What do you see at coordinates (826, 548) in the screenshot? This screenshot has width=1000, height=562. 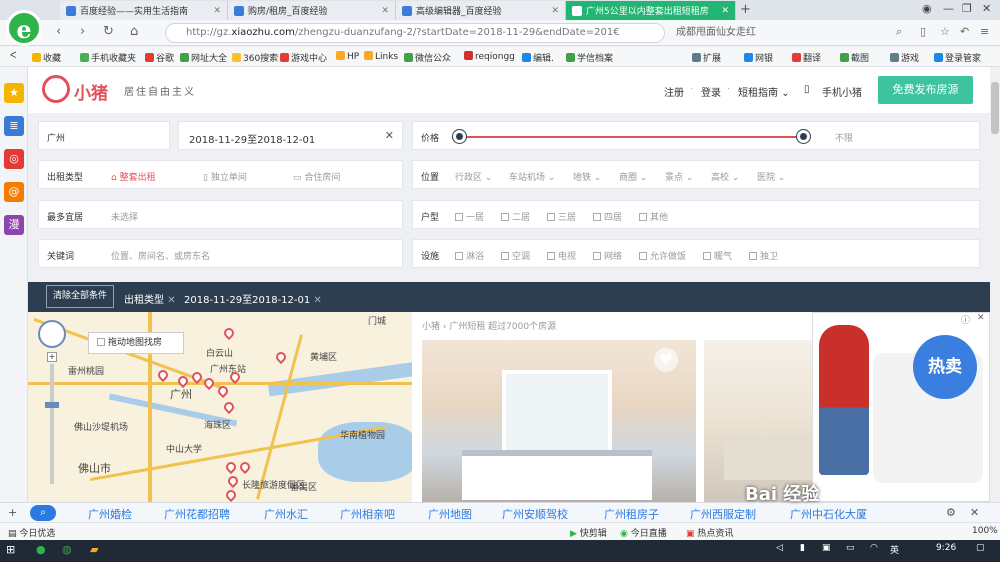 I see `tray-icon: ▣` at bounding box center [826, 548].